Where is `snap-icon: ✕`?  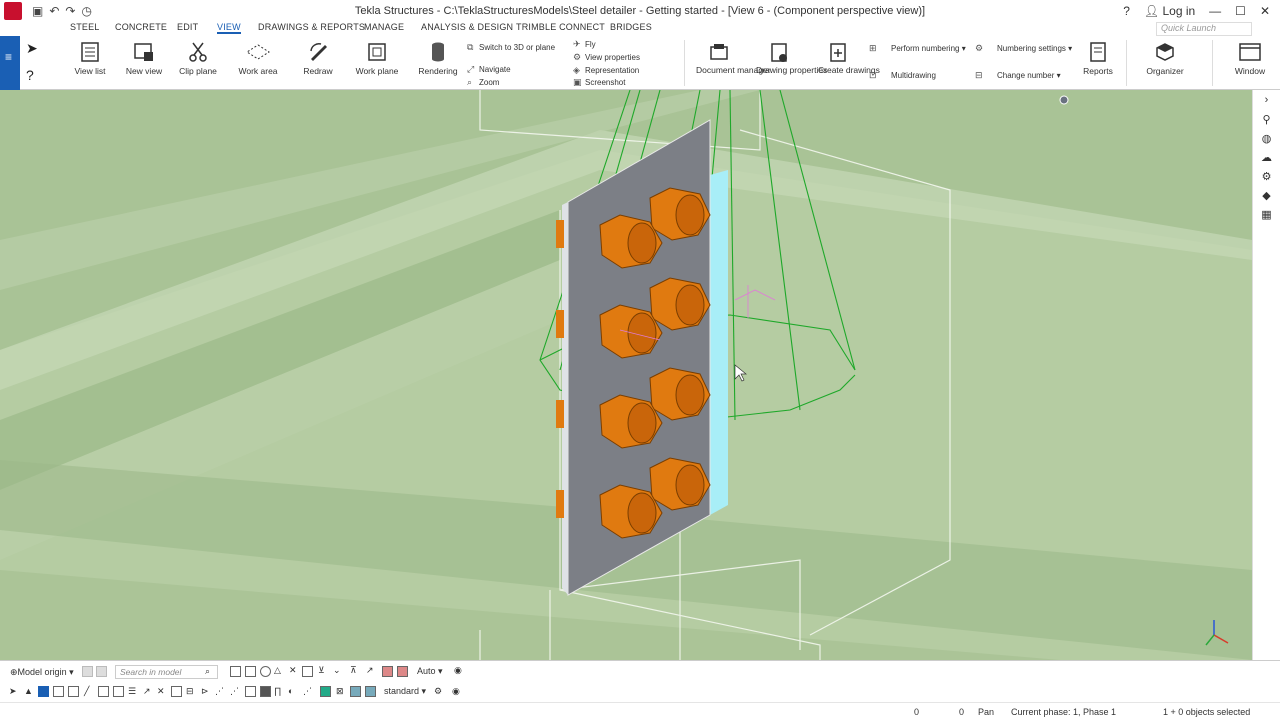
snap-icon: ✕ is located at coordinates (293, 670).